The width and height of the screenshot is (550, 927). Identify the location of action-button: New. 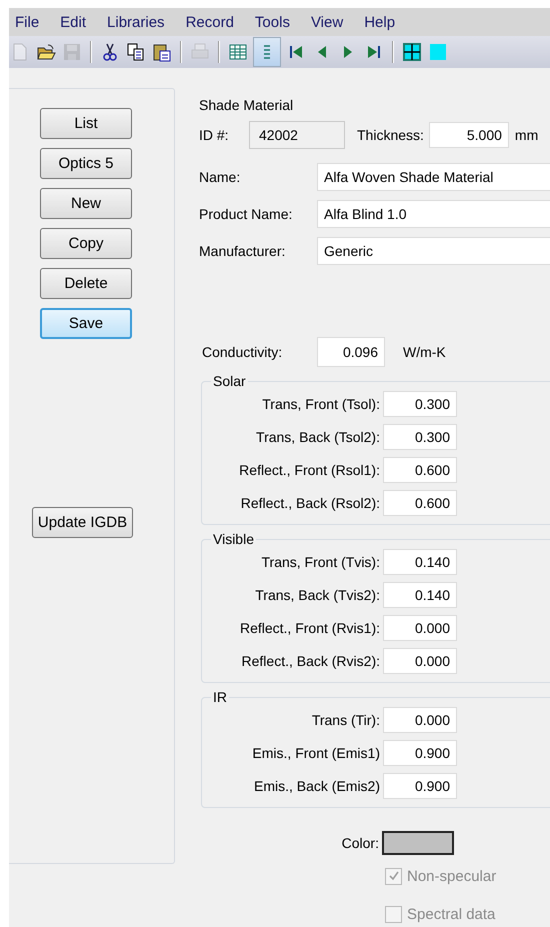
(86, 203).